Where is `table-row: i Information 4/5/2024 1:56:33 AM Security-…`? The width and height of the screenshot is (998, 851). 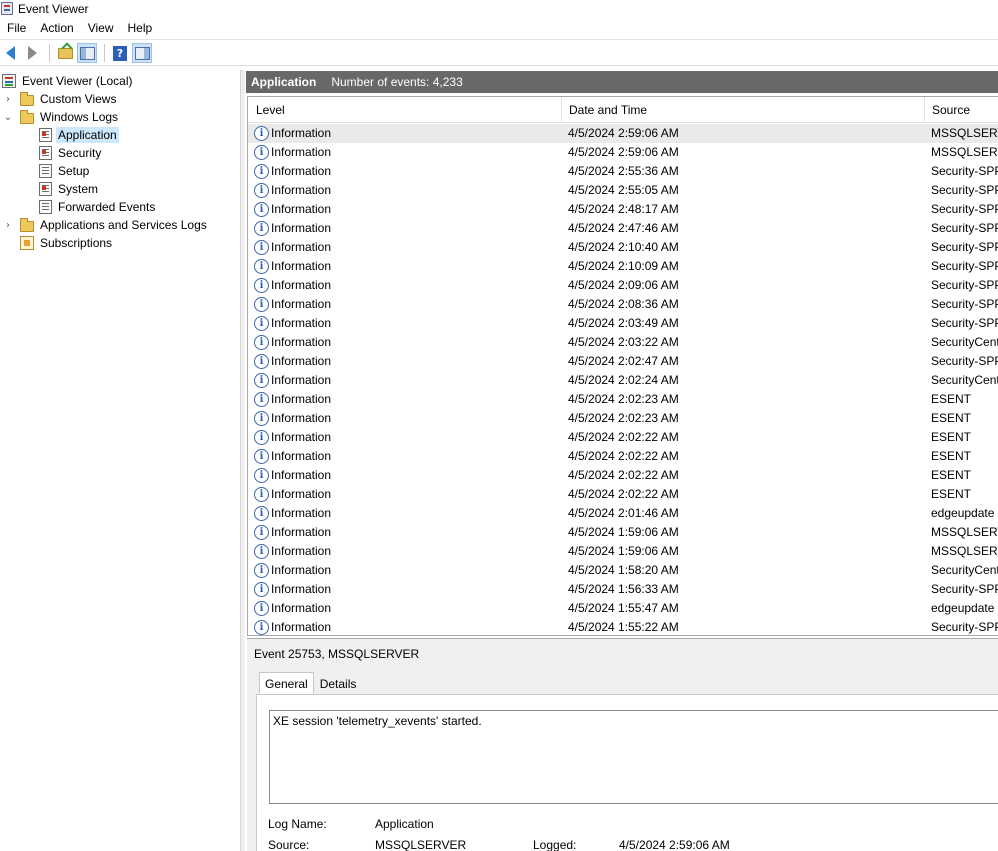 table-row: i Information 4/5/2024 1:56:33 AM Security-… is located at coordinates (623, 589).